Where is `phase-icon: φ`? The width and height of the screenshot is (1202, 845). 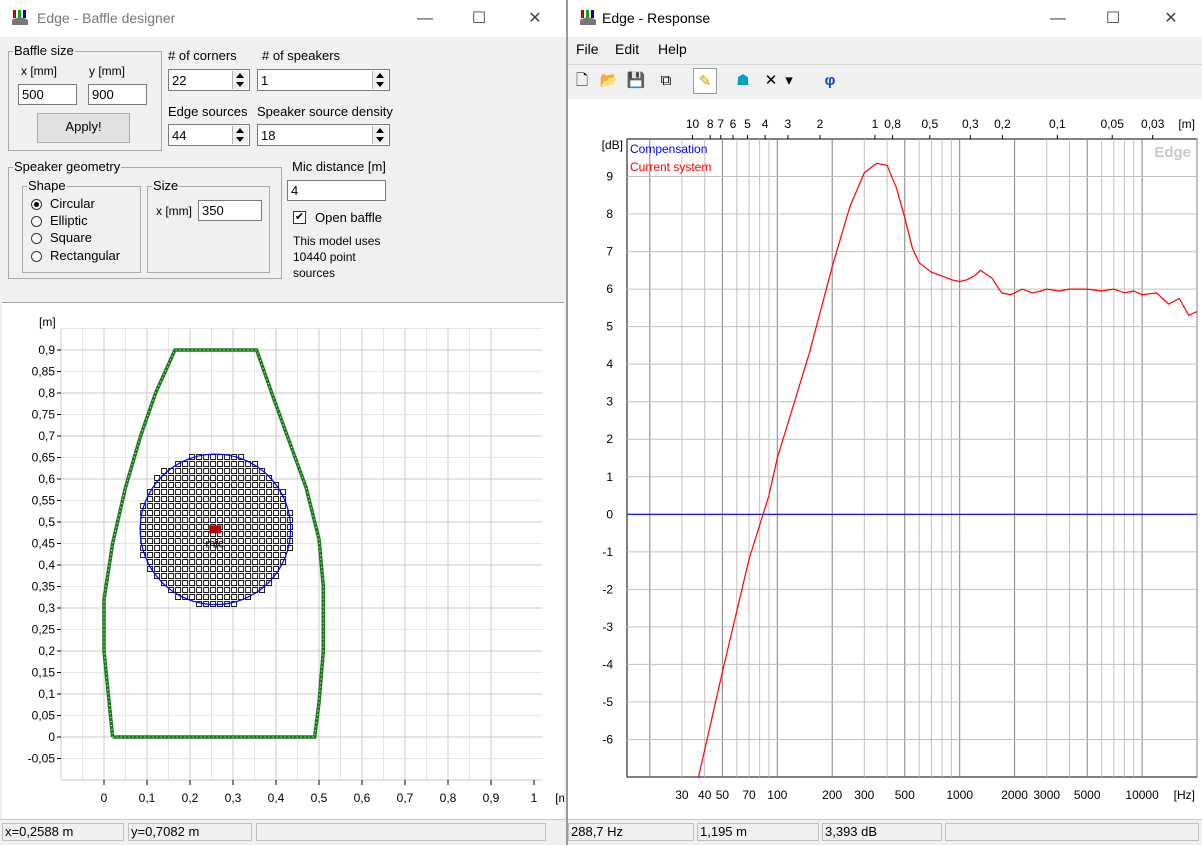
phase-icon: φ is located at coordinates (830, 81).